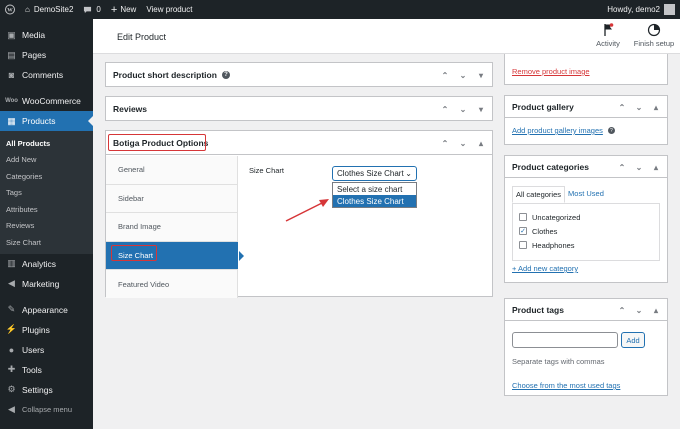 The image size is (680, 429). What do you see at coordinates (91, 9) in the screenshot?
I see `comments-link: 0` at bounding box center [91, 9].